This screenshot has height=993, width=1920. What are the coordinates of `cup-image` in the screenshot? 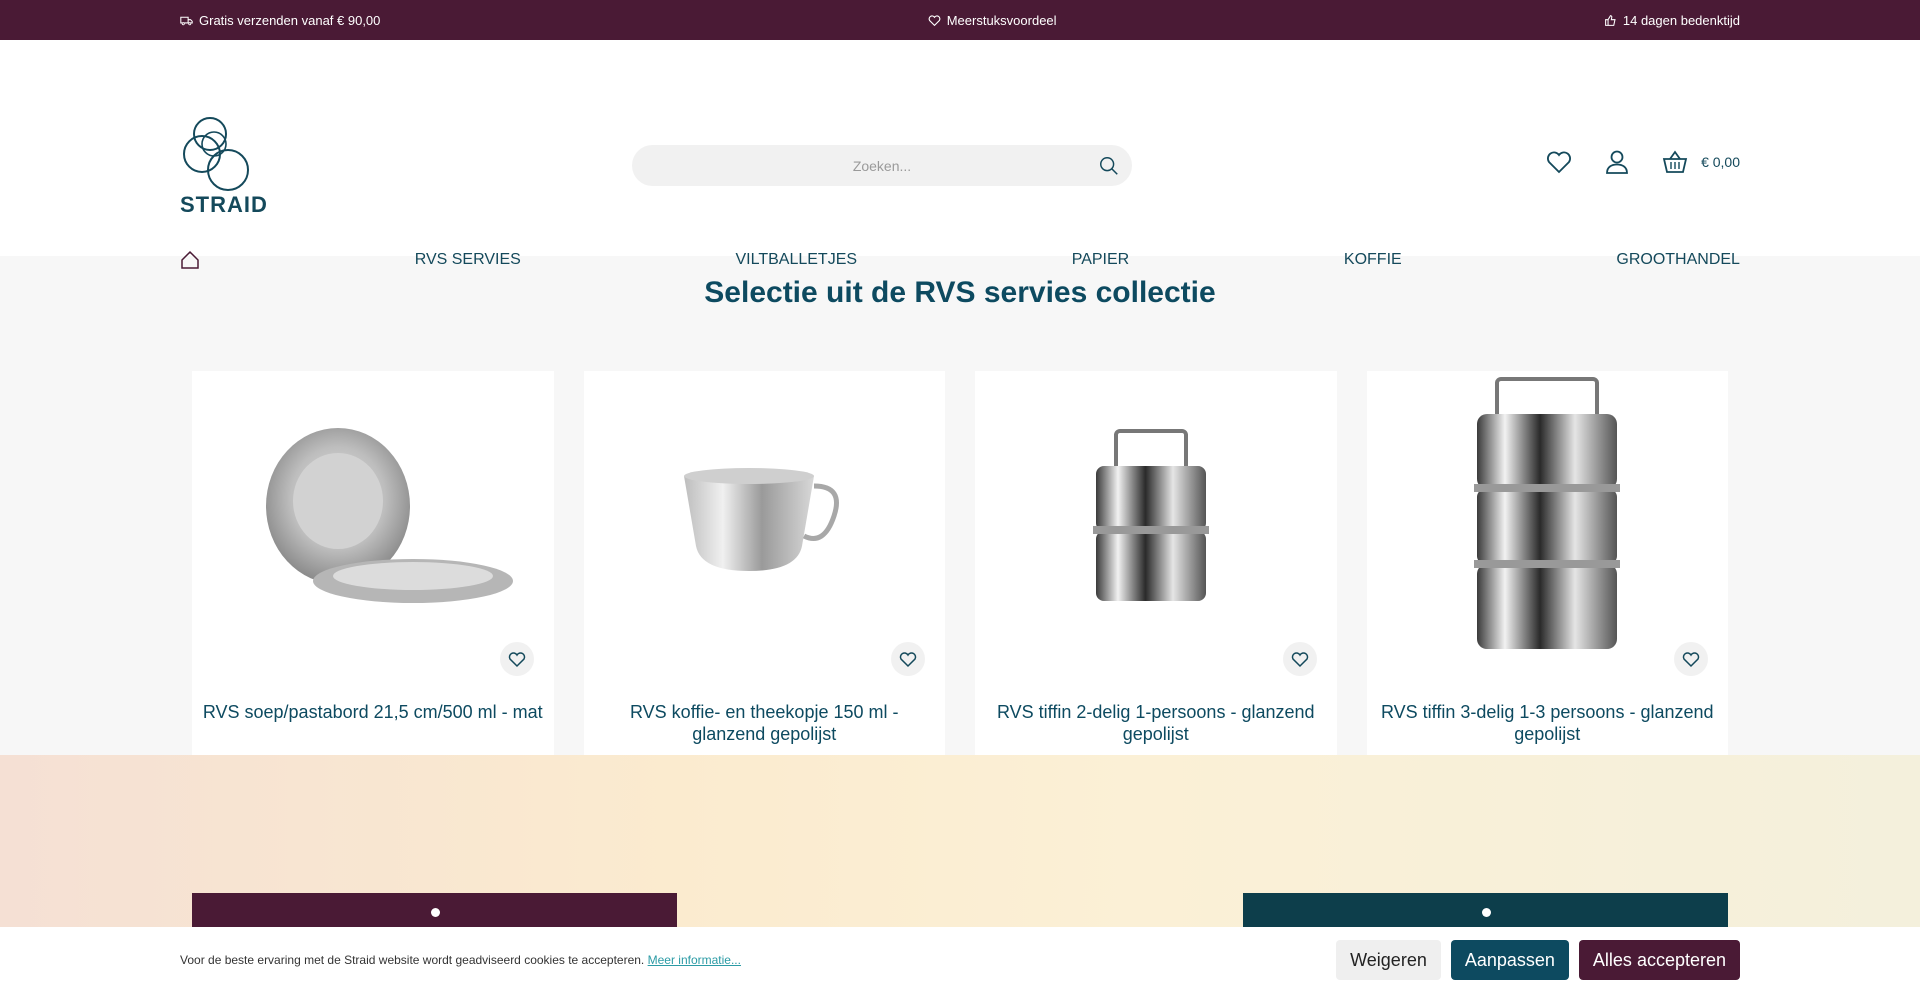 It's located at (762, 519).